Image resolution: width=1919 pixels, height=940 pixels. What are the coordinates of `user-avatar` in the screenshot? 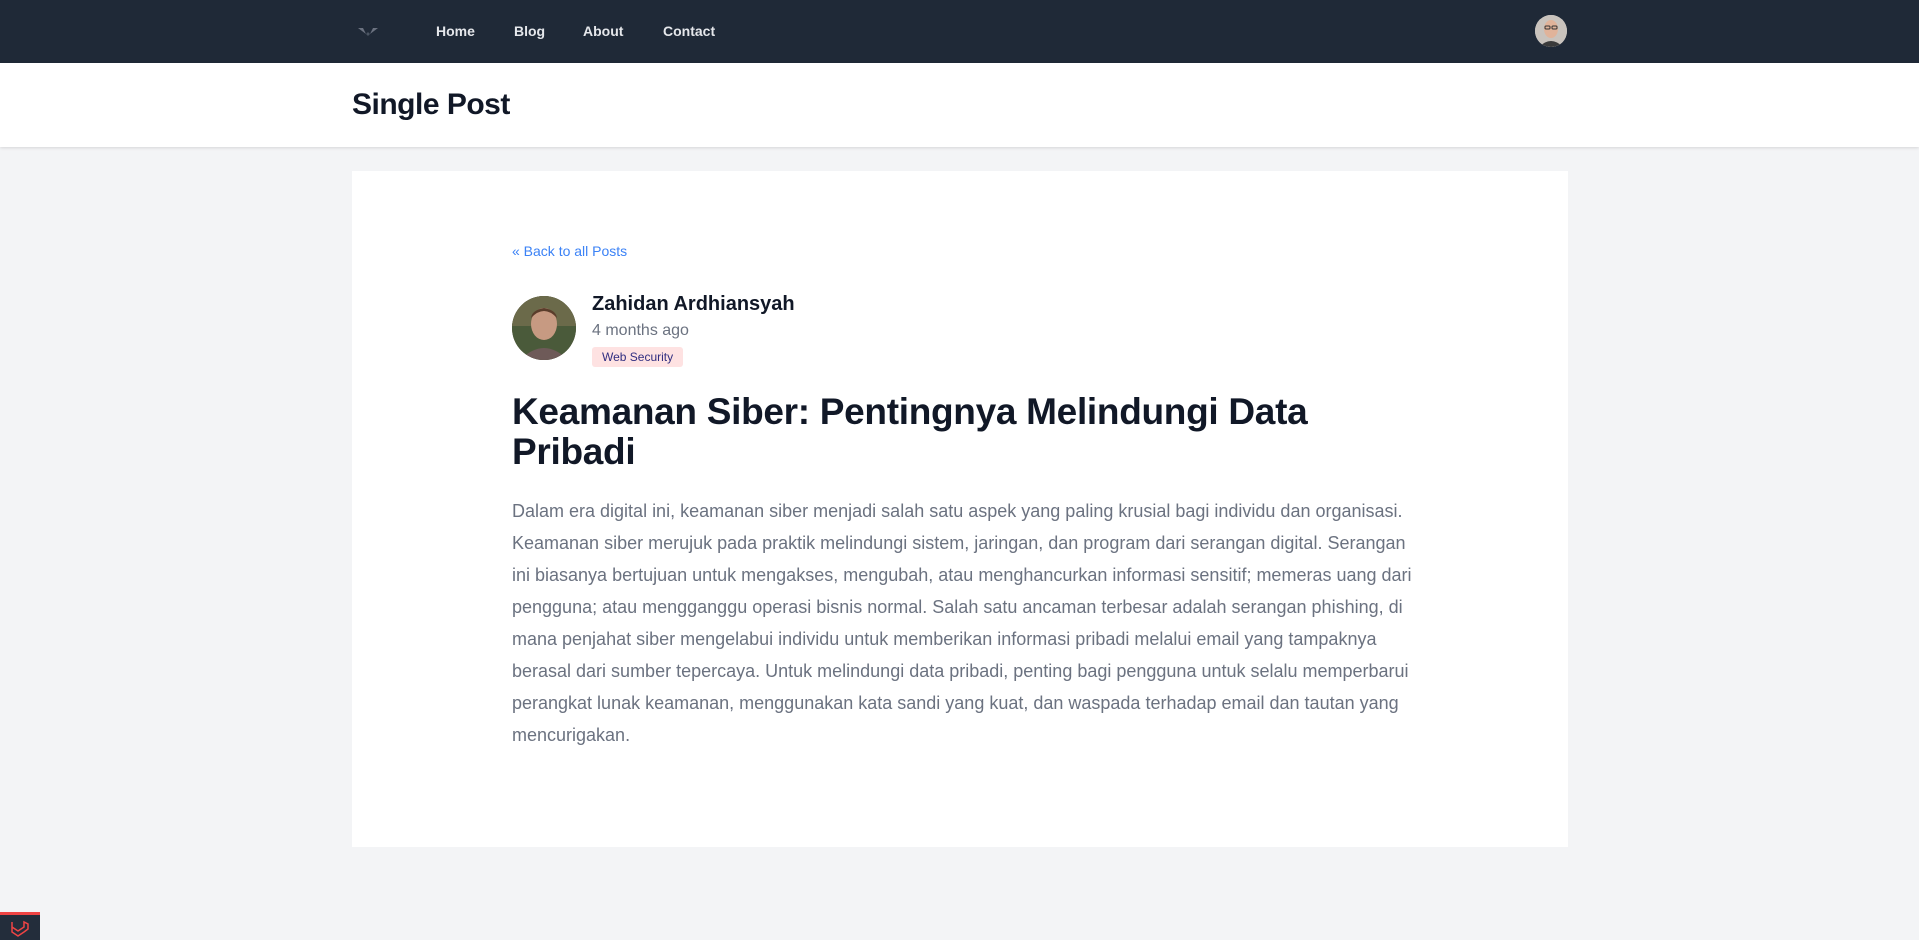 It's located at (1551, 31).